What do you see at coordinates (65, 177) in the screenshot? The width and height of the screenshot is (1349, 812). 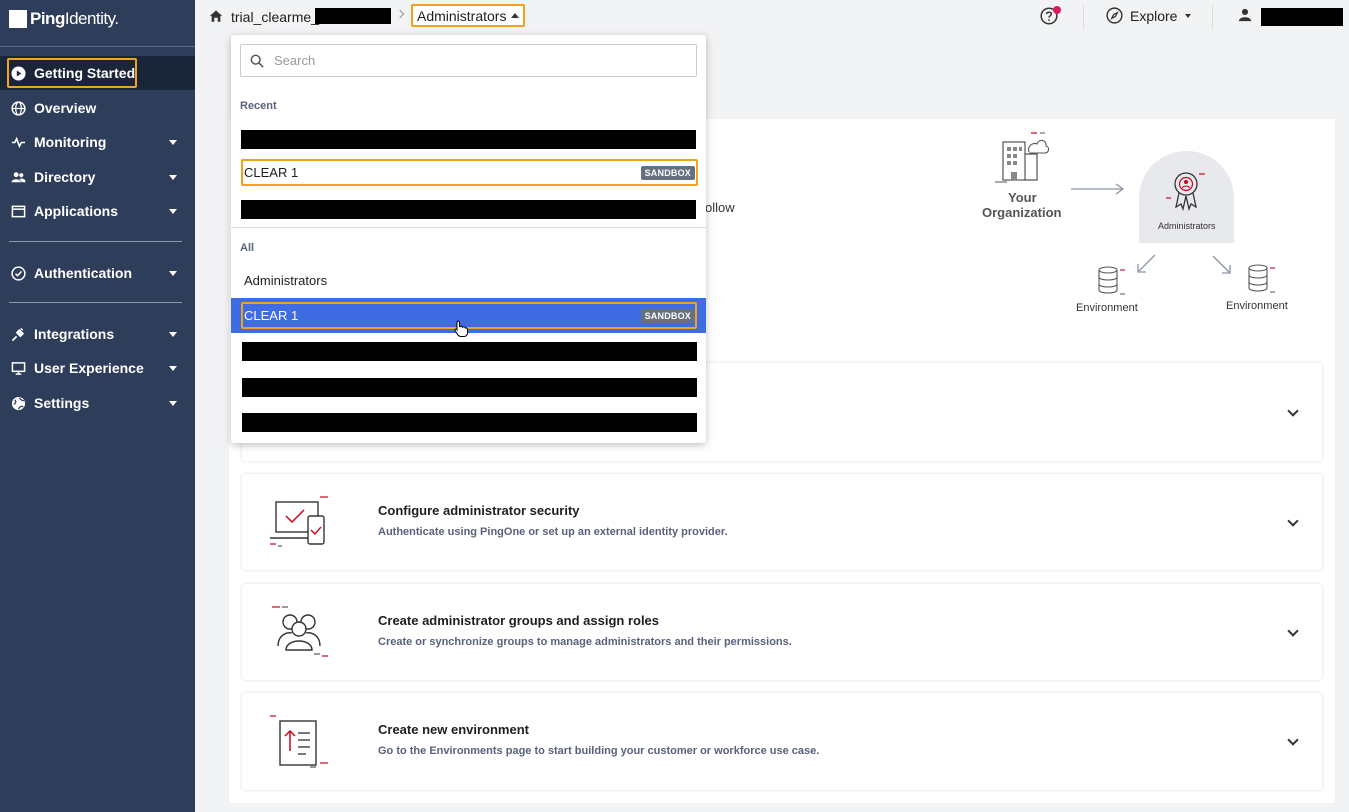 I see `sidebar-item-label: Directory` at bounding box center [65, 177].